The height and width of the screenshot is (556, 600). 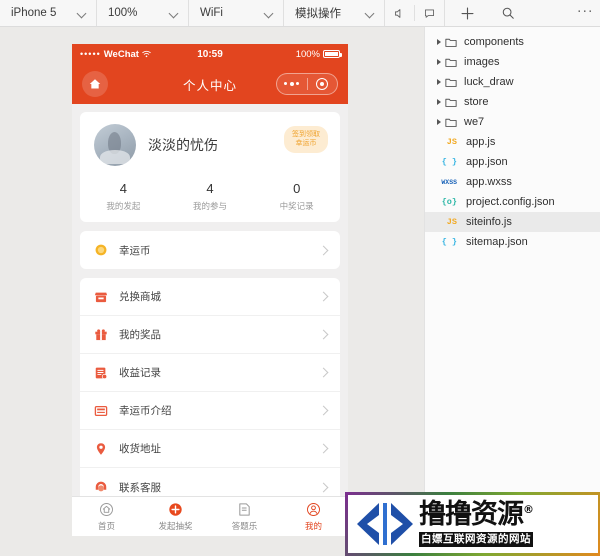 I want to click on watermark-text: 撸撸资源® 白嫖互联网资源的网站, so click(x=476, y=524).